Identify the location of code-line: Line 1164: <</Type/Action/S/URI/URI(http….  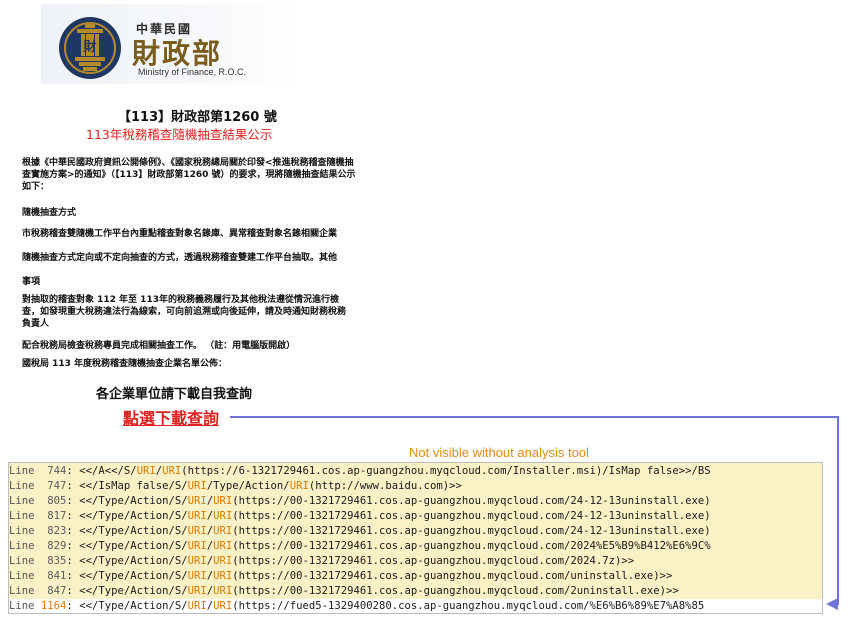
(415, 606).